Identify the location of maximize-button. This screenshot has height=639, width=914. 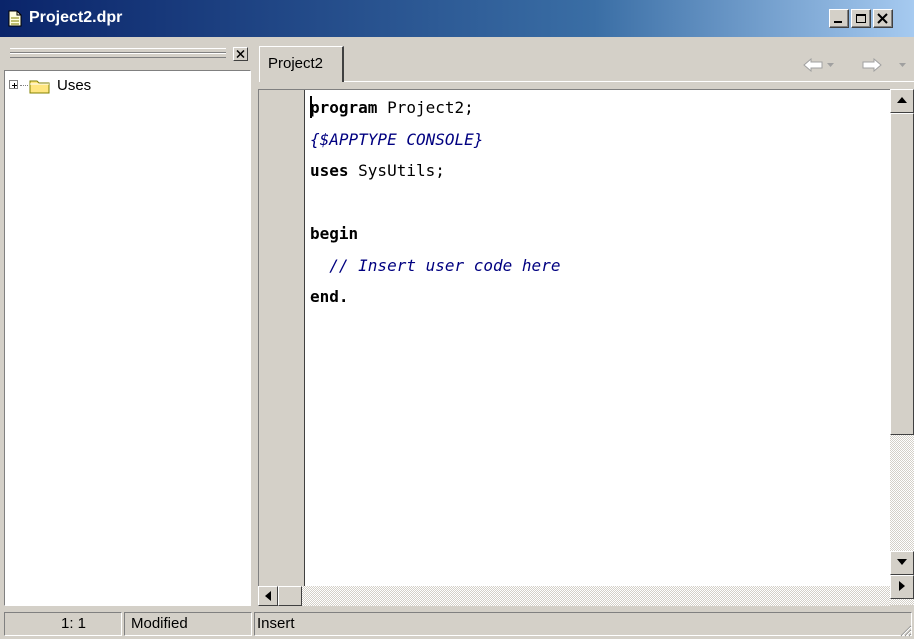
(861, 18).